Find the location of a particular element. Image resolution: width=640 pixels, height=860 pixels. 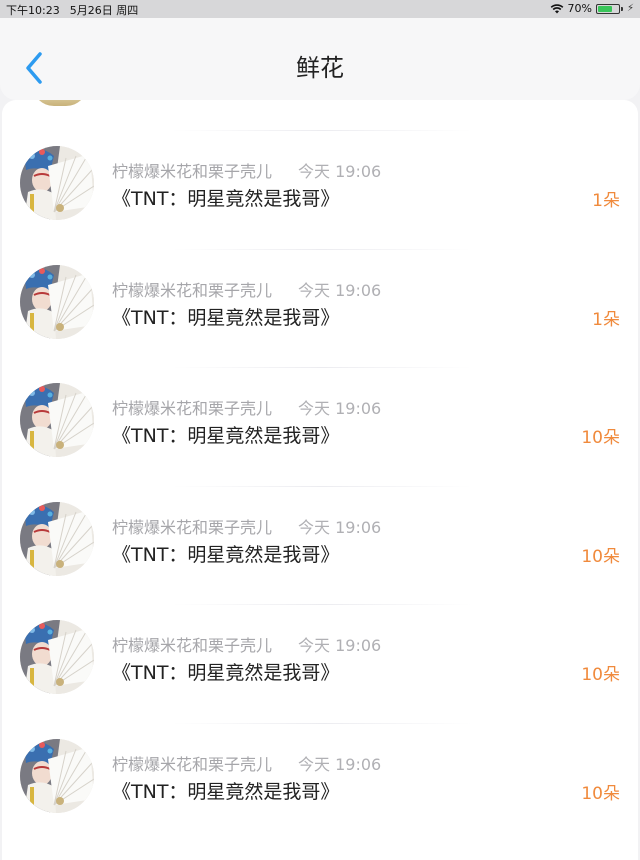

wifi-icon is located at coordinates (556, 9).